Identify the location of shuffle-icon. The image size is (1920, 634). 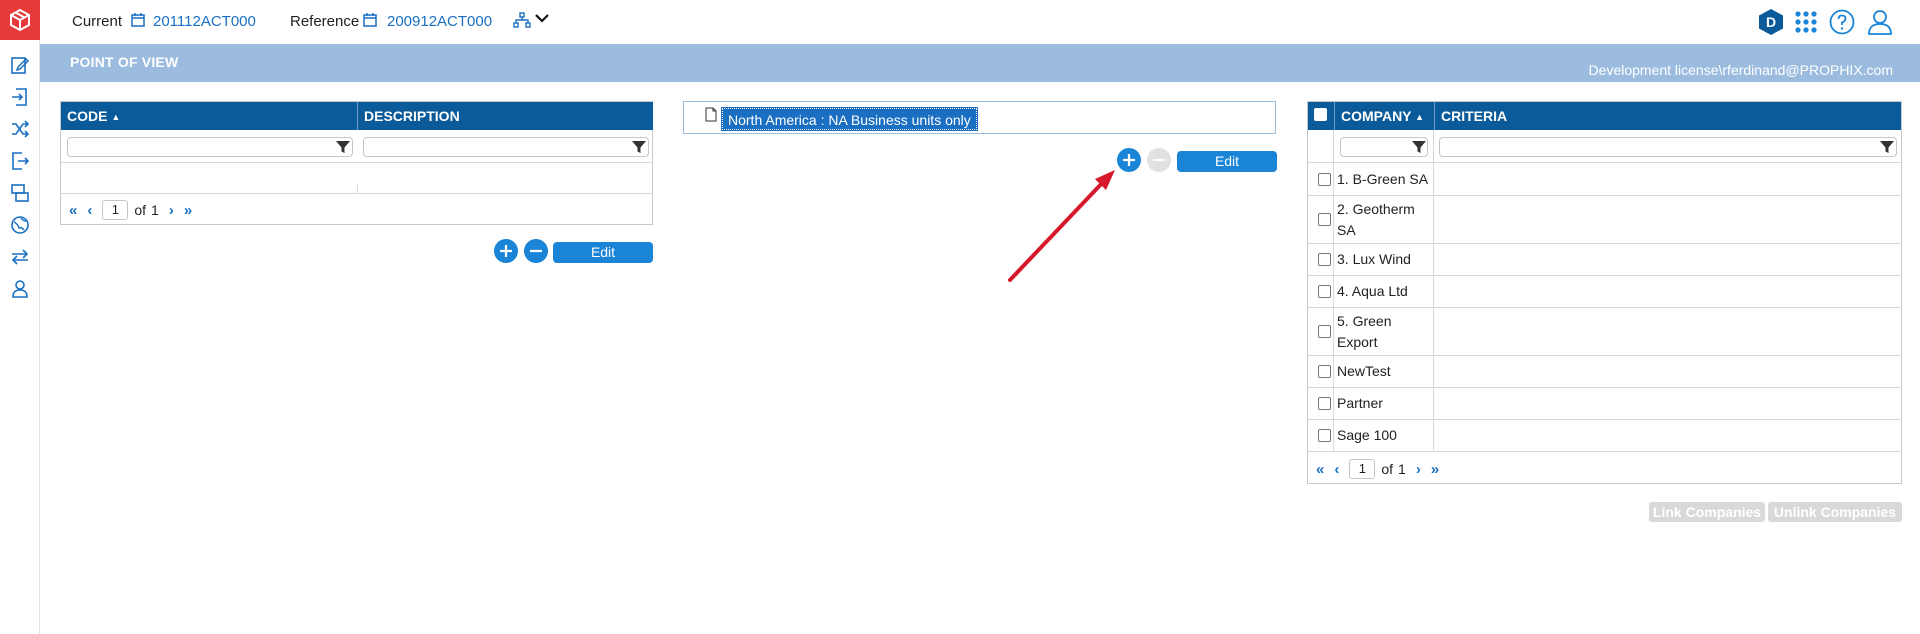
(20, 129).